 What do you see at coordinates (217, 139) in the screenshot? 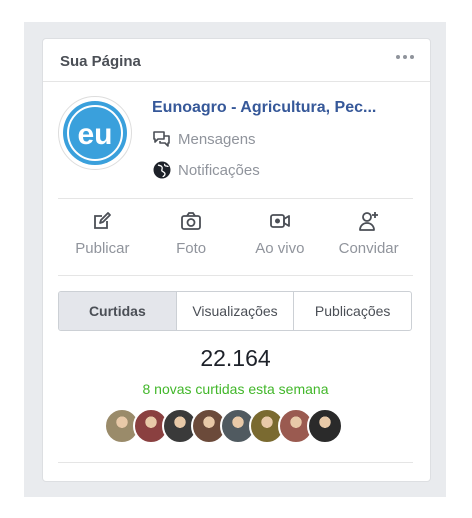
I see `messages-label: Mensagens` at bounding box center [217, 139].